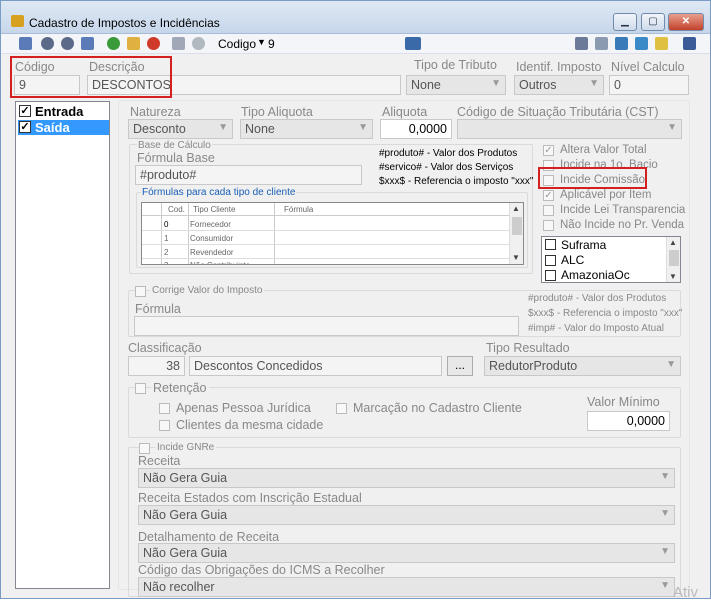  Describe the element at coordinates (315, 366) in the screenshot. I see `classificacao-description-field: Descontos Concedidos` at that location.